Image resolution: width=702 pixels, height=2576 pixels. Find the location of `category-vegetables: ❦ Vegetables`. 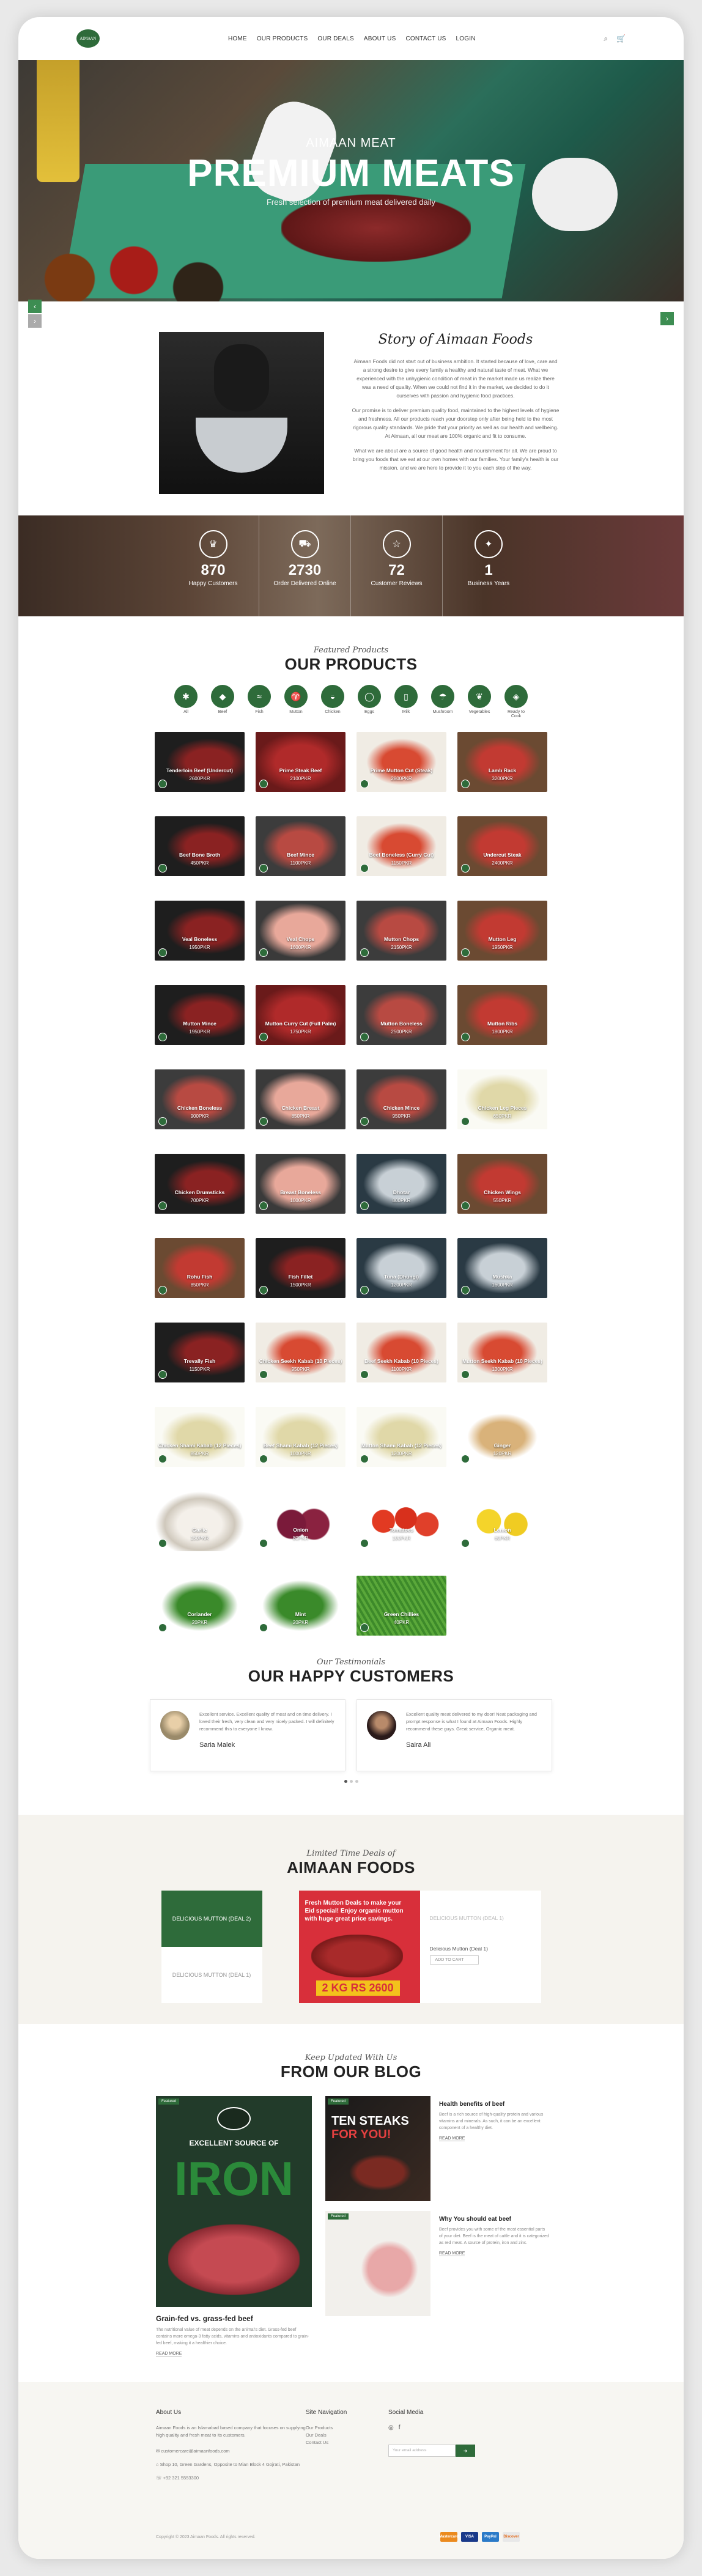

category-vegetables: ❦ Vegetables is located at coordinates (479, 701).